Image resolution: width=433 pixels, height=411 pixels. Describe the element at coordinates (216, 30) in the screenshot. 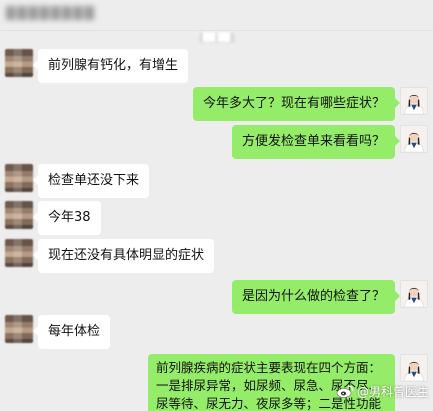

I see `header-divider` at that location.